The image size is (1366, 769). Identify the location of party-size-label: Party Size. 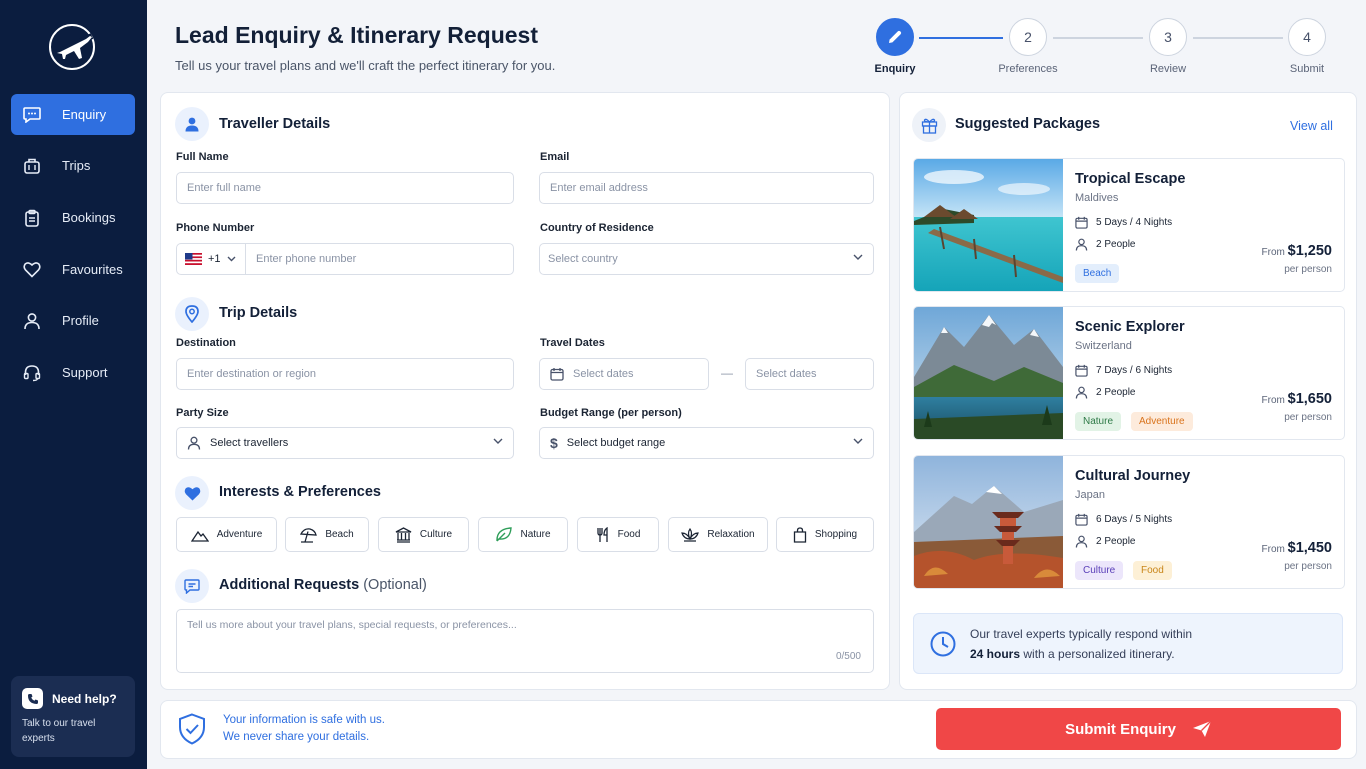
(202, 413).